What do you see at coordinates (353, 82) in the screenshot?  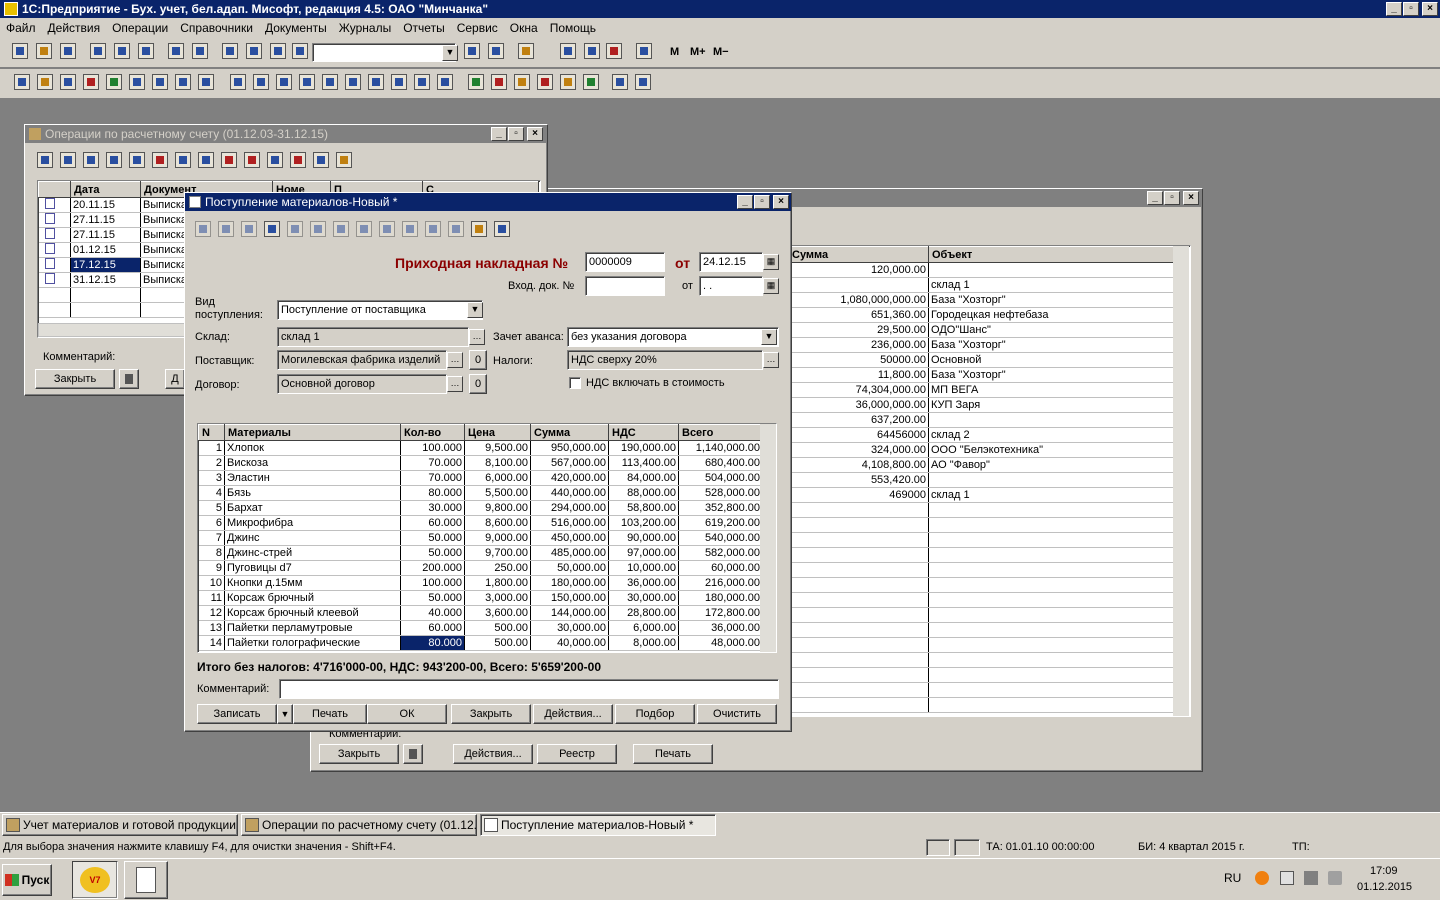 I see `report6-icon` at bounding box center [353, 82].